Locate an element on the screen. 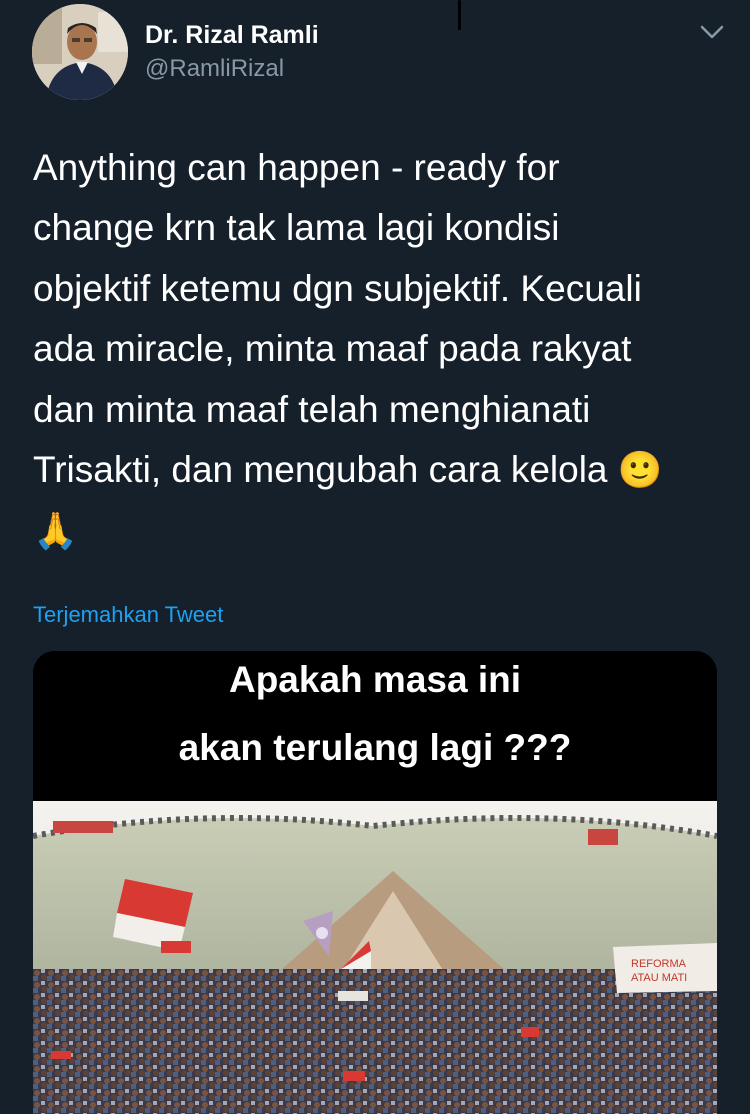  author-name: Dr. Rizal Ramli is located at coordinates (232, 35).